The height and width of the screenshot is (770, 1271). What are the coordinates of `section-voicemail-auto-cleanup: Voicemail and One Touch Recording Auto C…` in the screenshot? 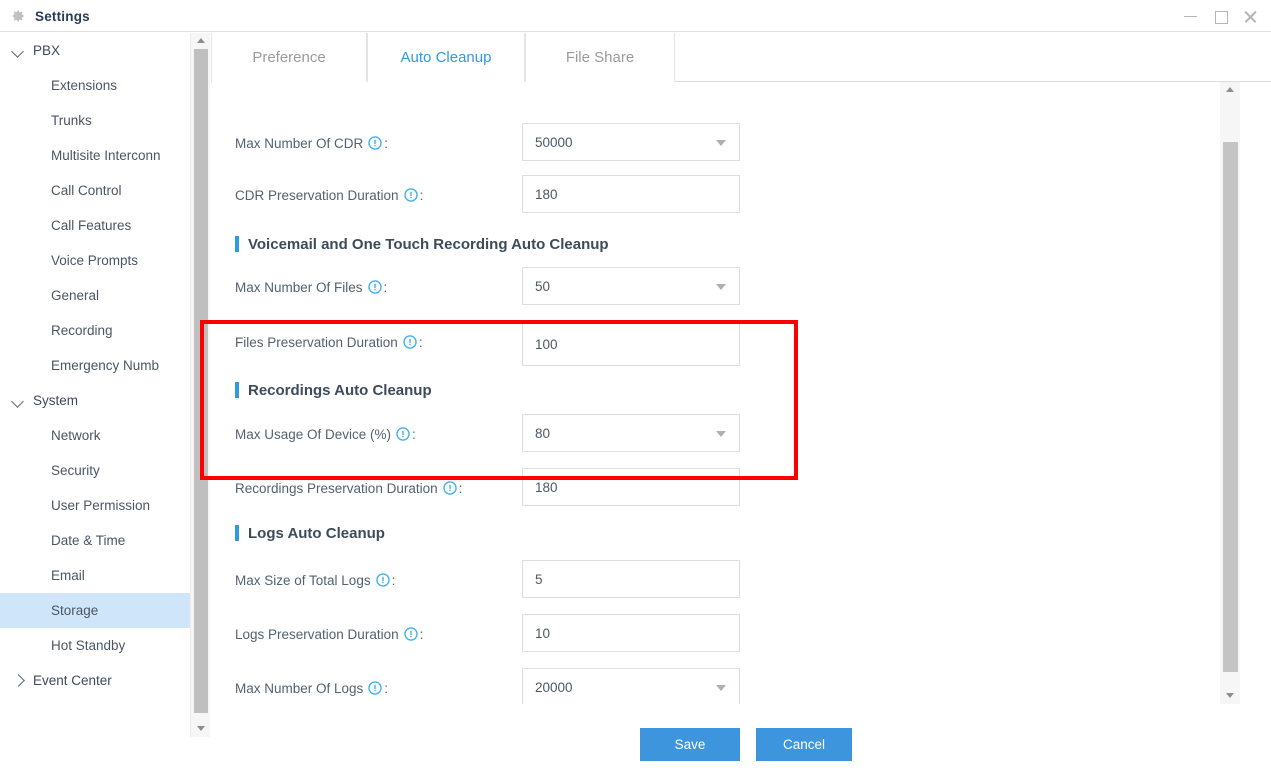 It's located at (422, 244).